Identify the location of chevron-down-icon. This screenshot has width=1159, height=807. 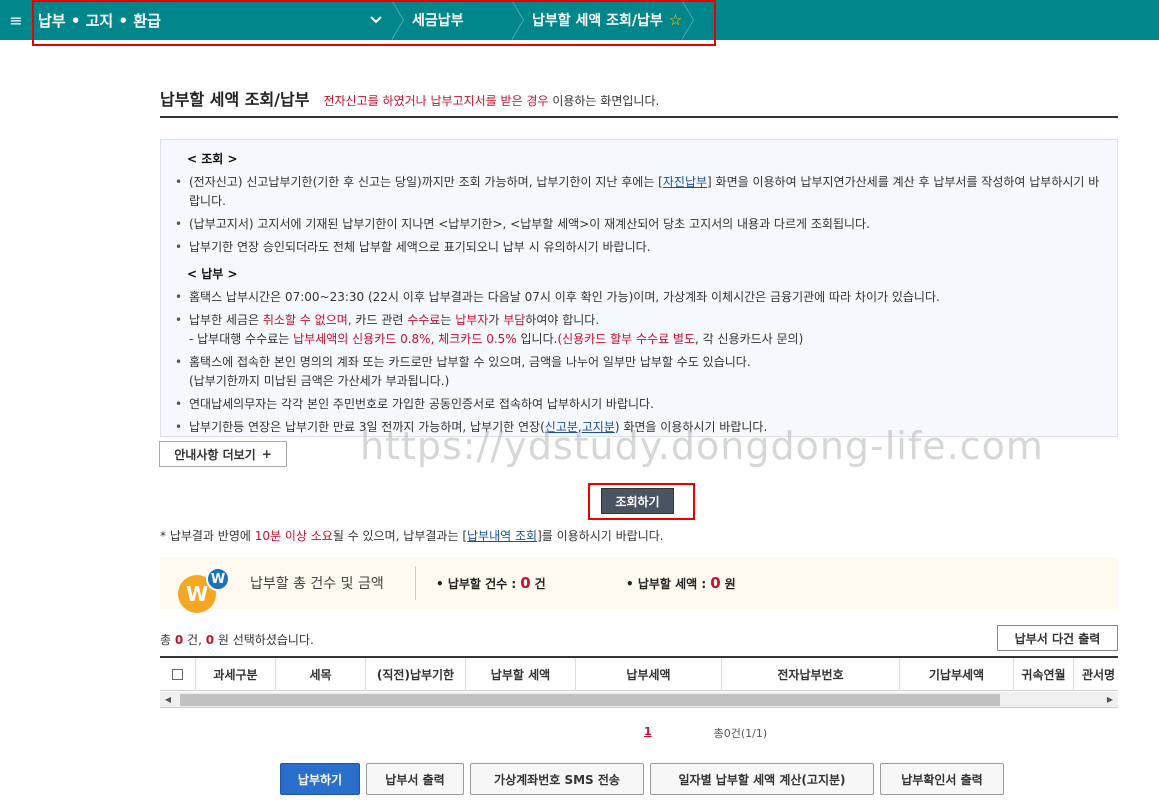
(376, 20).